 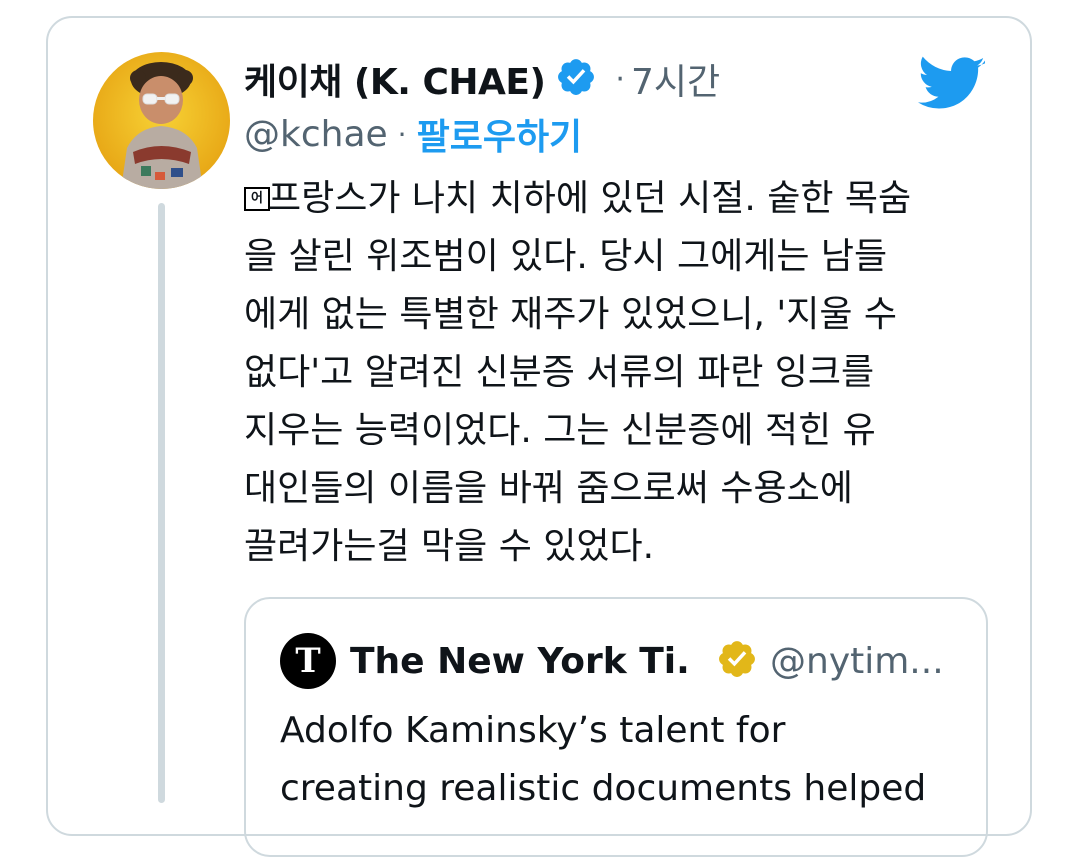 I want to click on tweet-header: 케이채 (K. CHAE) · 7시간, so click(x=482, y=79).